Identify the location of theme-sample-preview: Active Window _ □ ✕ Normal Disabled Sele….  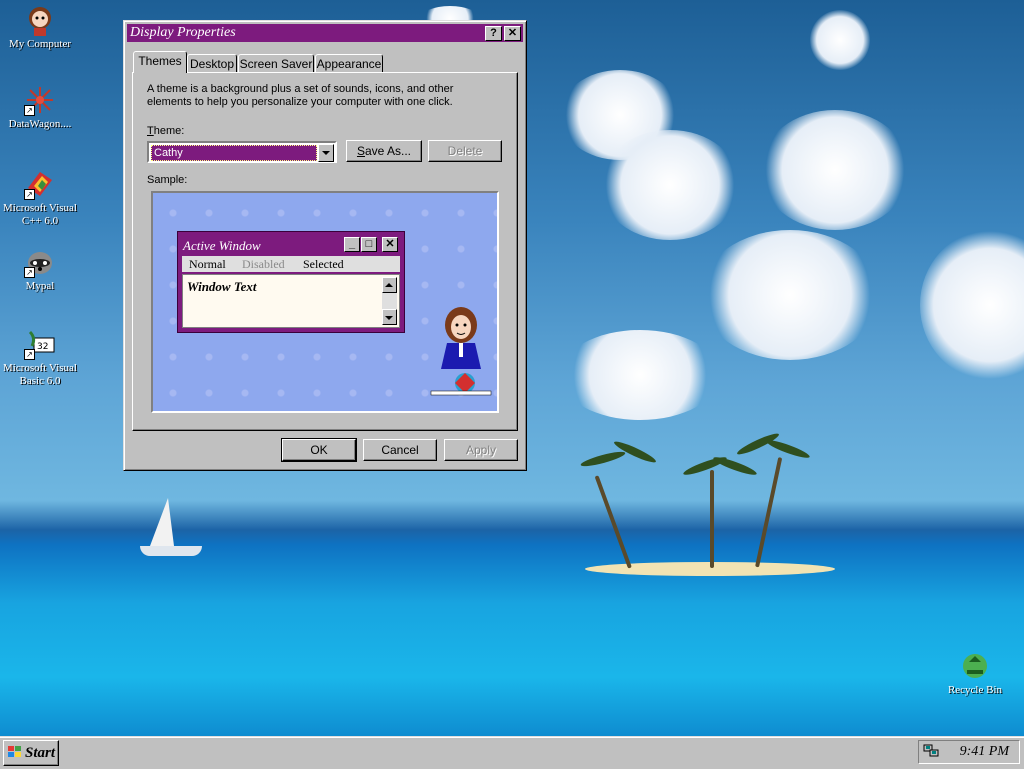
(325, 302).